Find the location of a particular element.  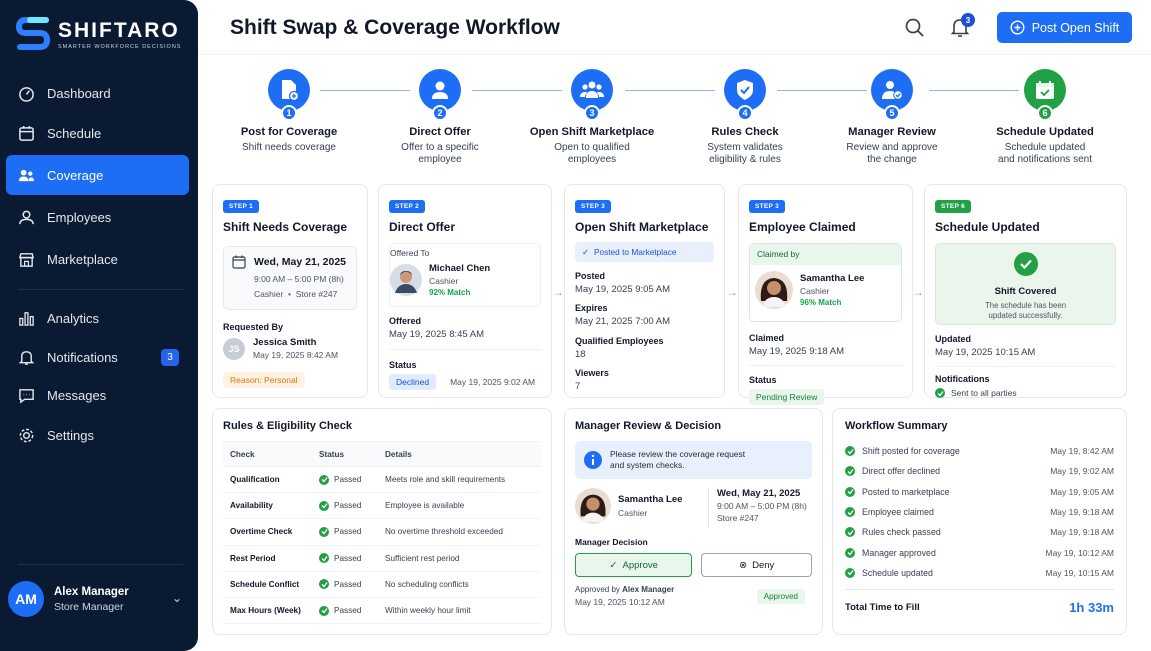

check-name: Max Hours (Week) is located at coordinates (265, 611).